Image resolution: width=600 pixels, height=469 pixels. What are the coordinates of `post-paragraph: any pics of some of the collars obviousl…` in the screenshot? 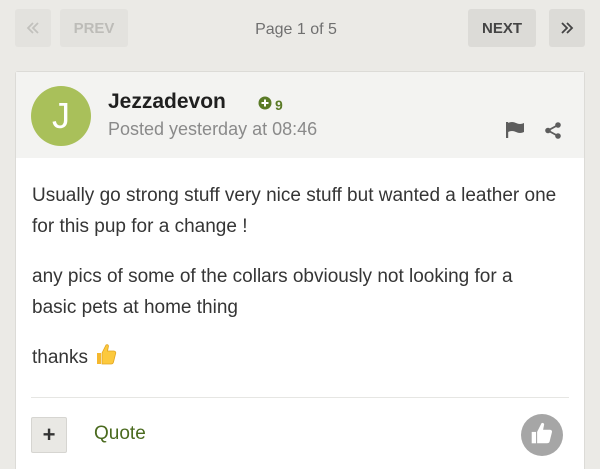 It's located at (272, 292).